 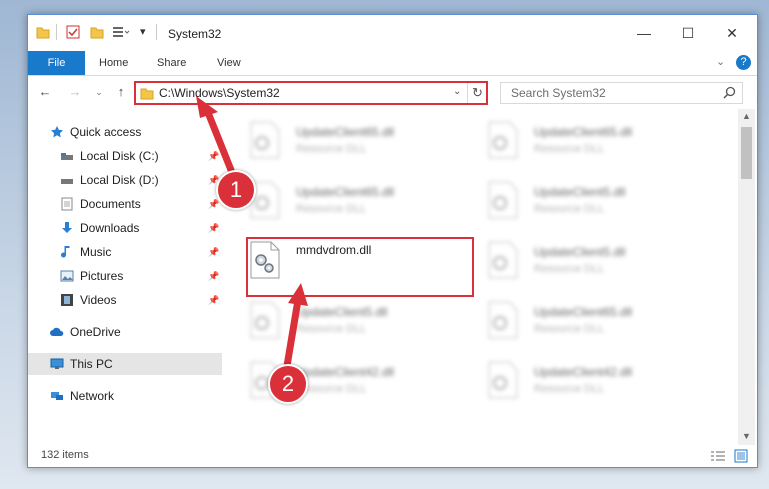 I want to click on step-2-badge: 2, so click(x=288, y=384).